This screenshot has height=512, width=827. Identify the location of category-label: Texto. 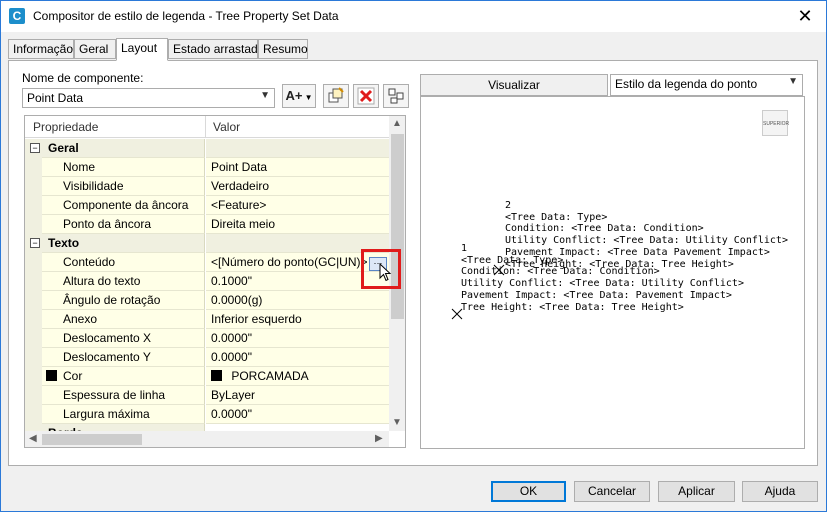
(123, 243).